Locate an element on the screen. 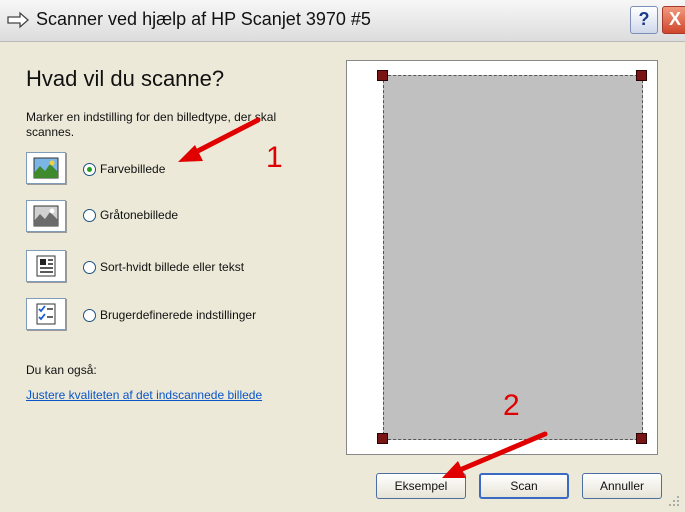  radio-custom-settings is located at coordinates (89, 315).